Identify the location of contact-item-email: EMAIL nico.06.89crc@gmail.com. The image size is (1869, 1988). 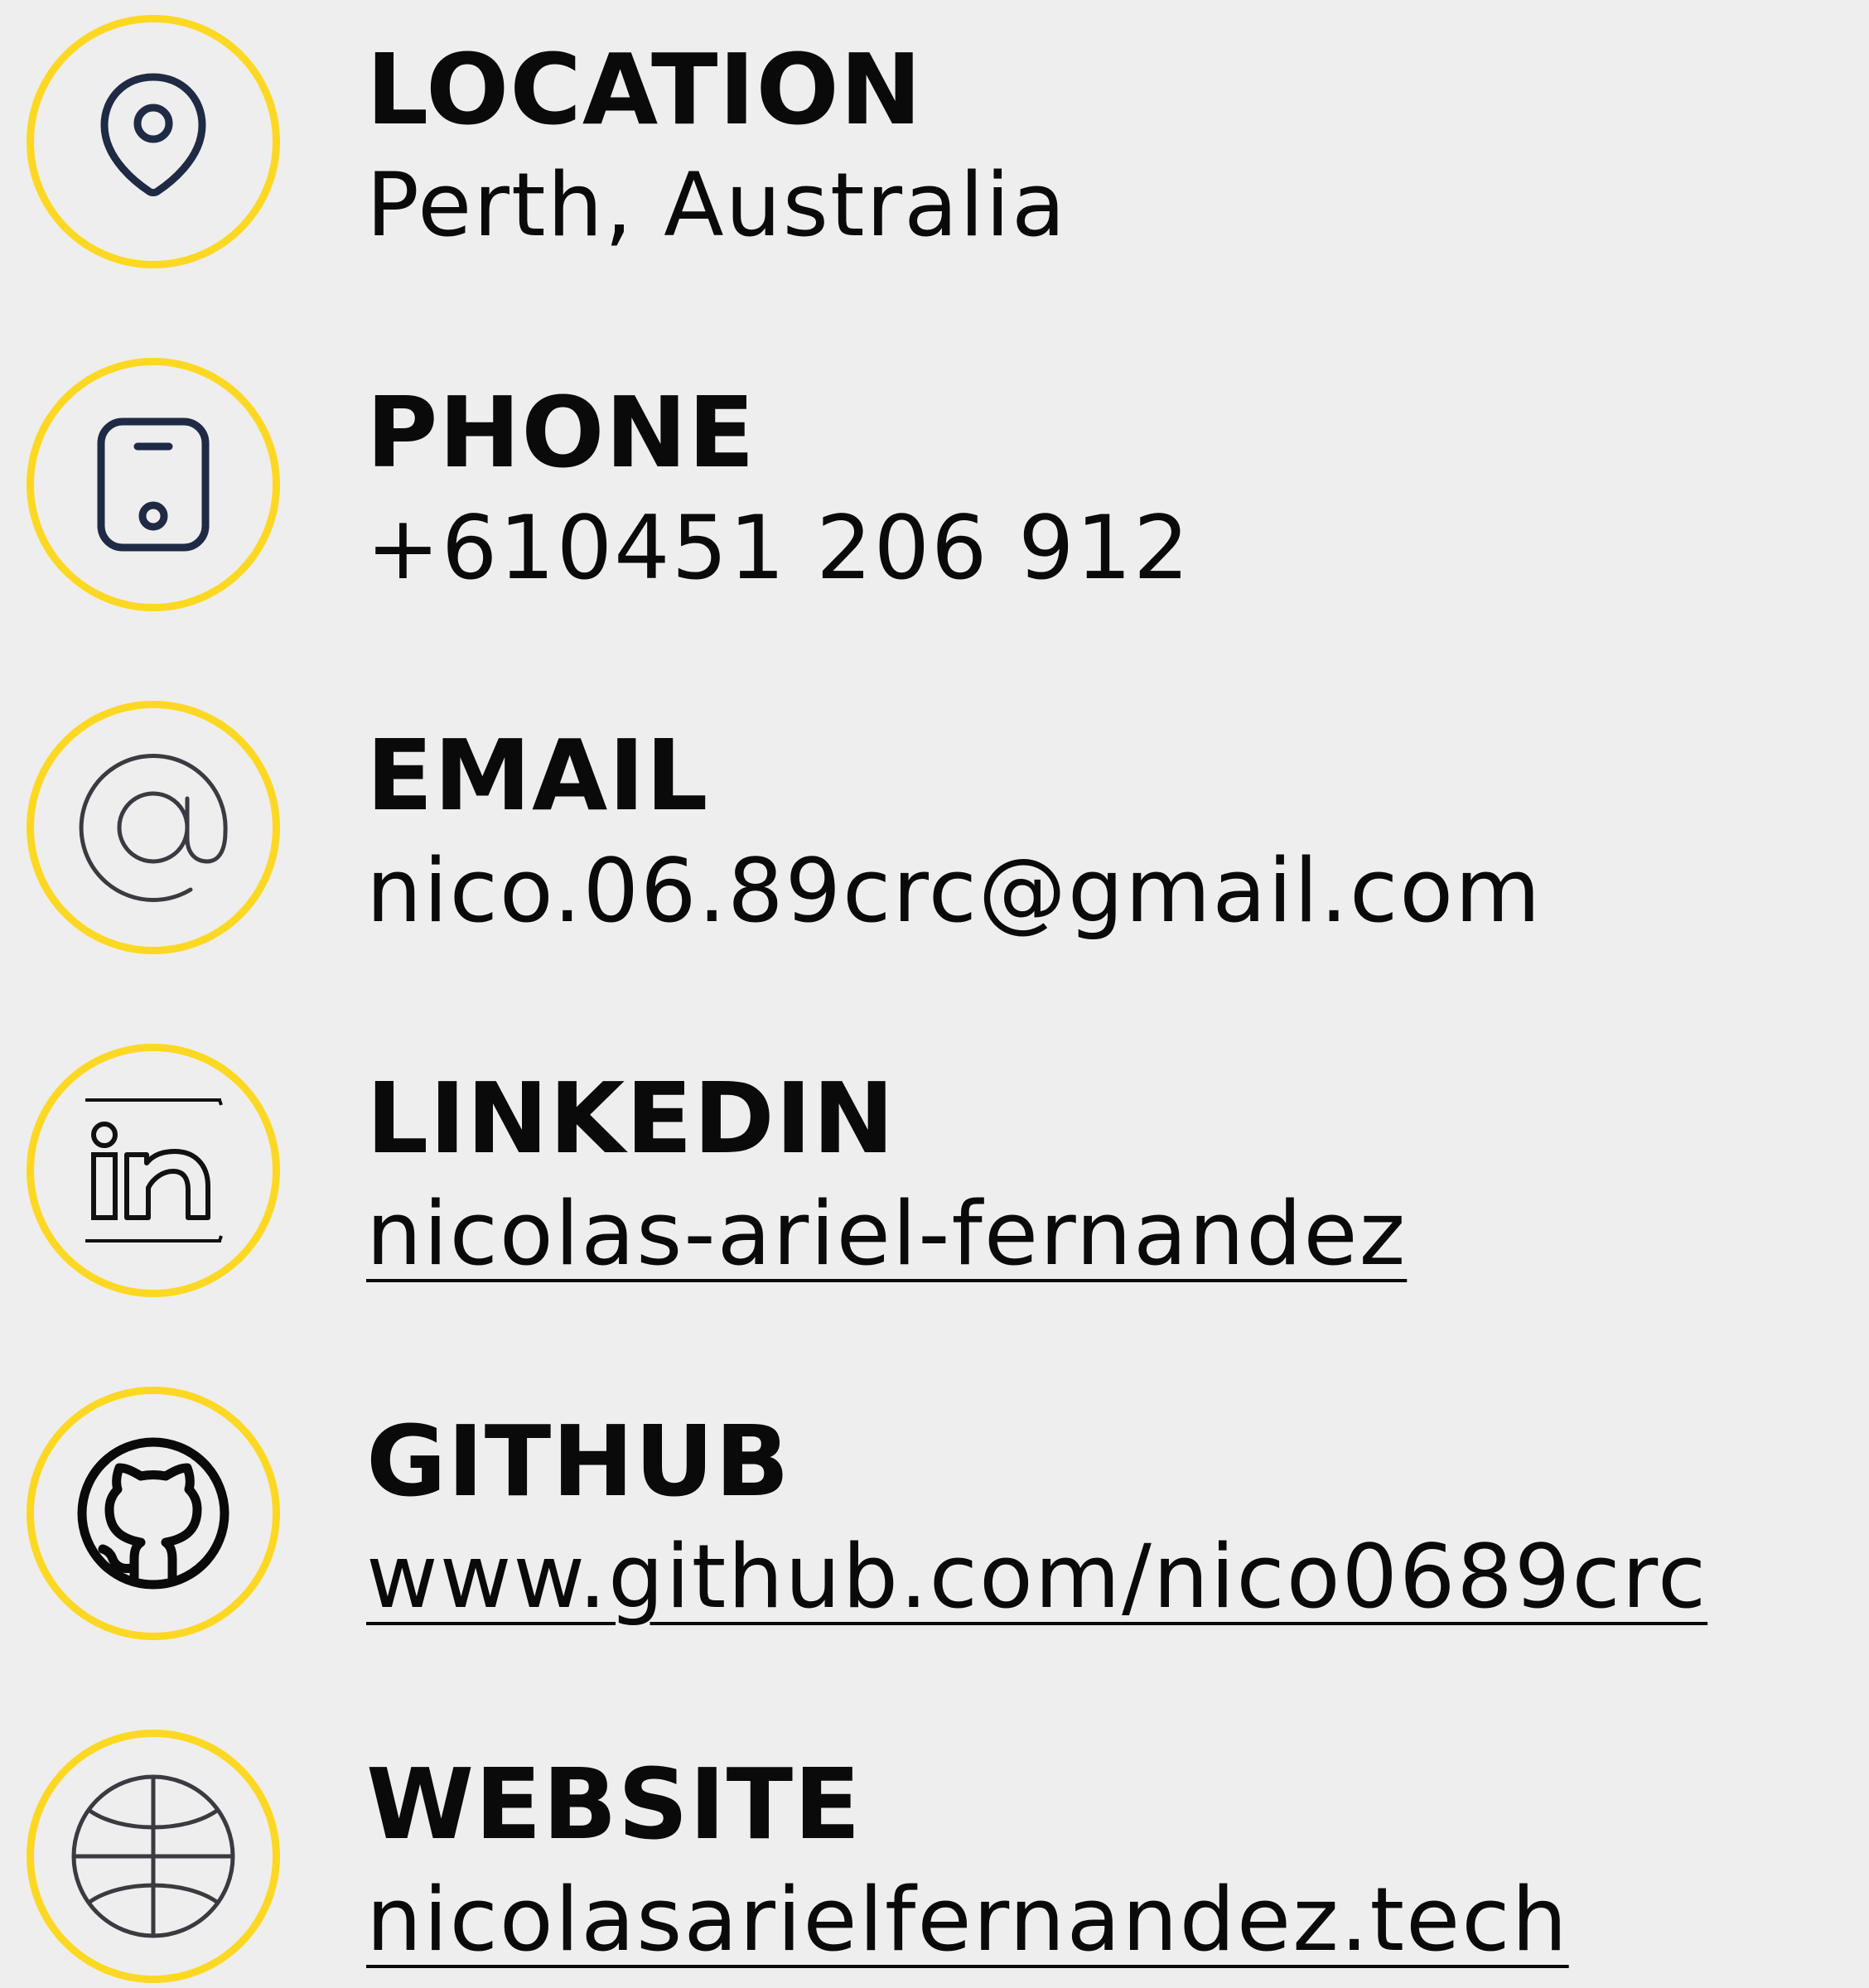
(934, 822).